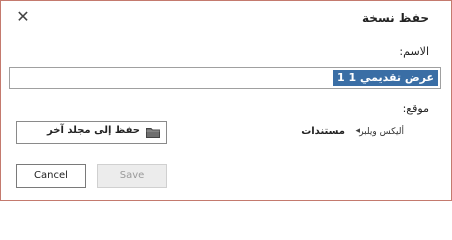 This screenshot has height=240, width=452. I want to click on name-input-value: عرض تقديمي 1 1, so click(385, 78).